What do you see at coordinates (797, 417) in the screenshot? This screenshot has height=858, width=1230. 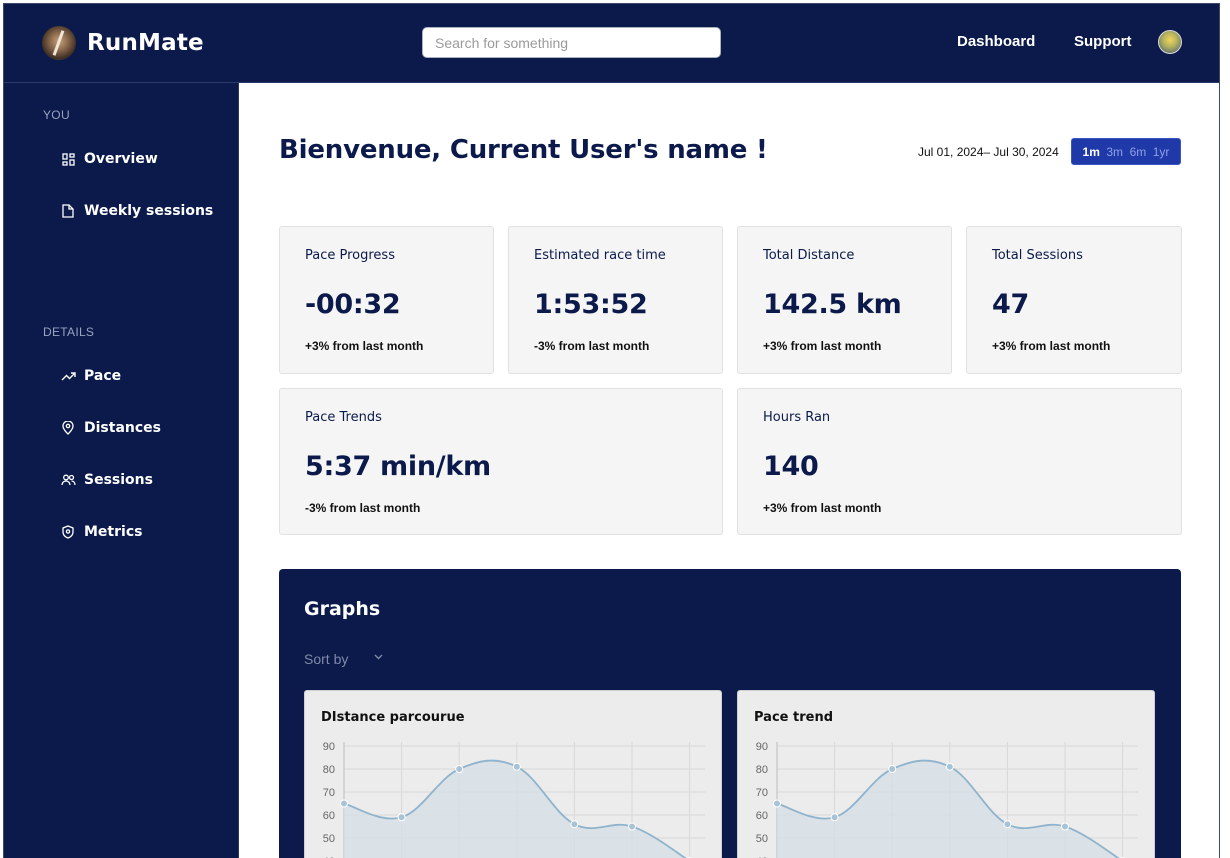 I see `stat-label: Hours Ran` at bounding box center [797, 417].